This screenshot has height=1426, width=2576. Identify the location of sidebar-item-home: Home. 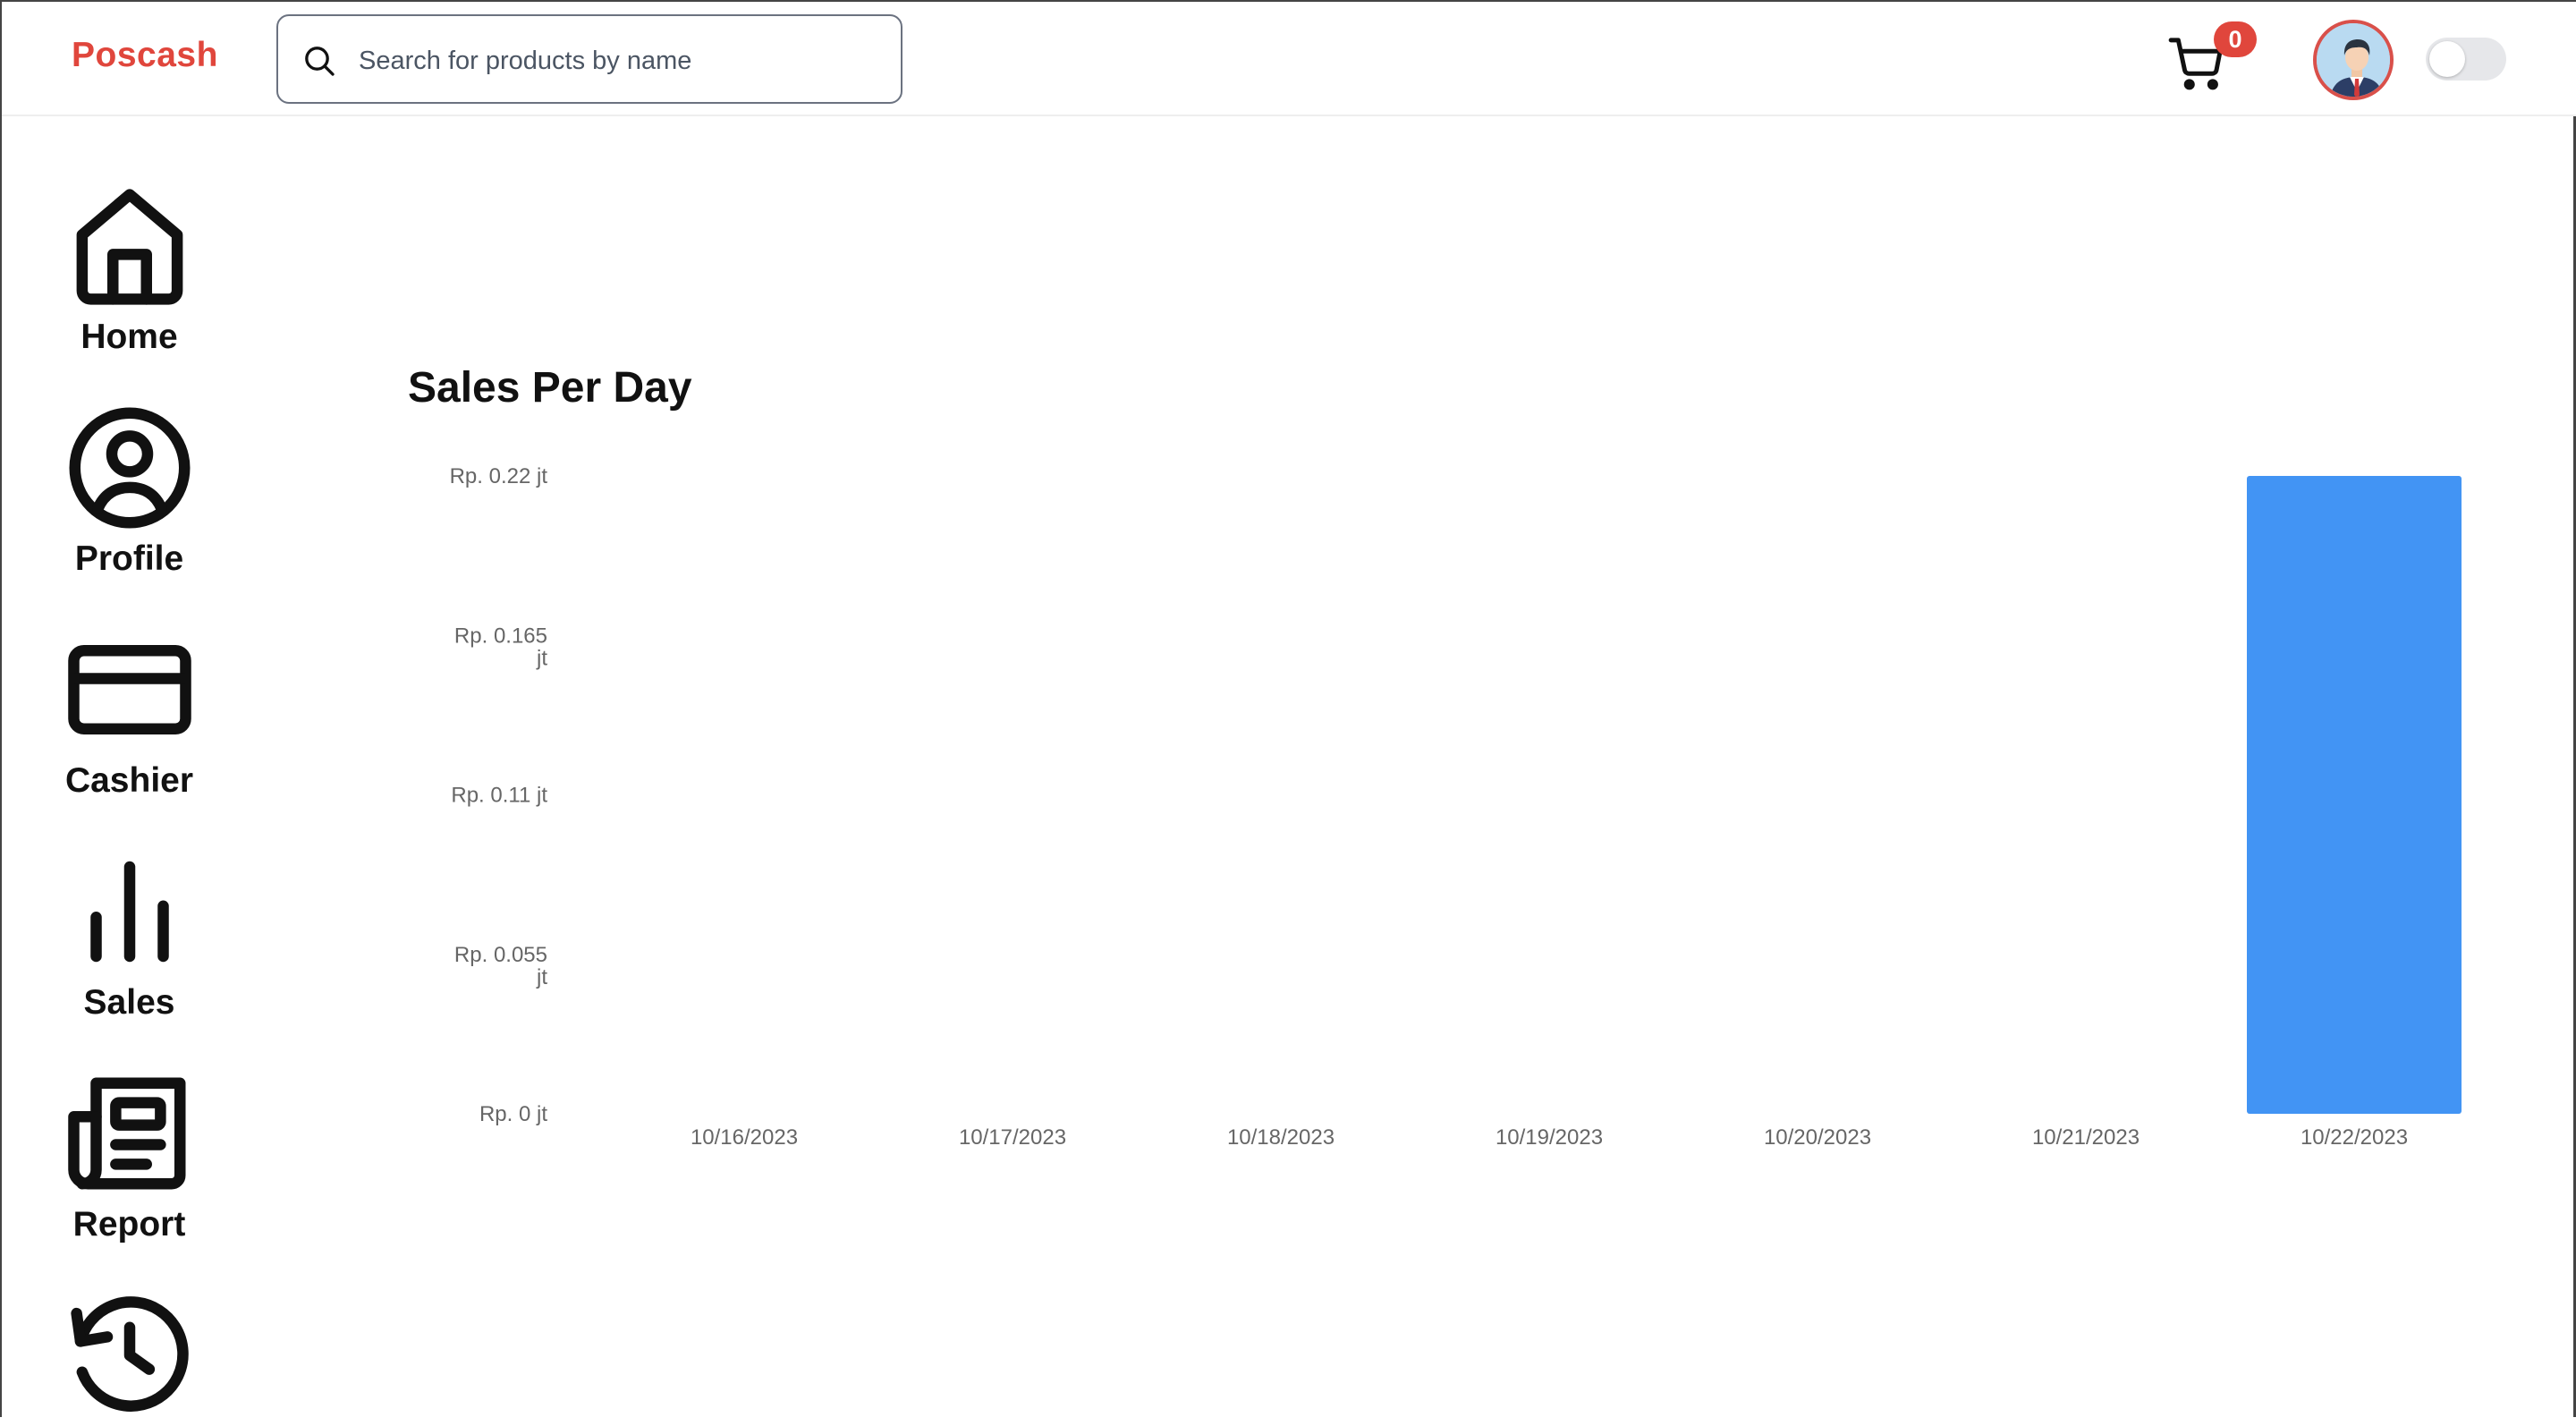
(129, 268).